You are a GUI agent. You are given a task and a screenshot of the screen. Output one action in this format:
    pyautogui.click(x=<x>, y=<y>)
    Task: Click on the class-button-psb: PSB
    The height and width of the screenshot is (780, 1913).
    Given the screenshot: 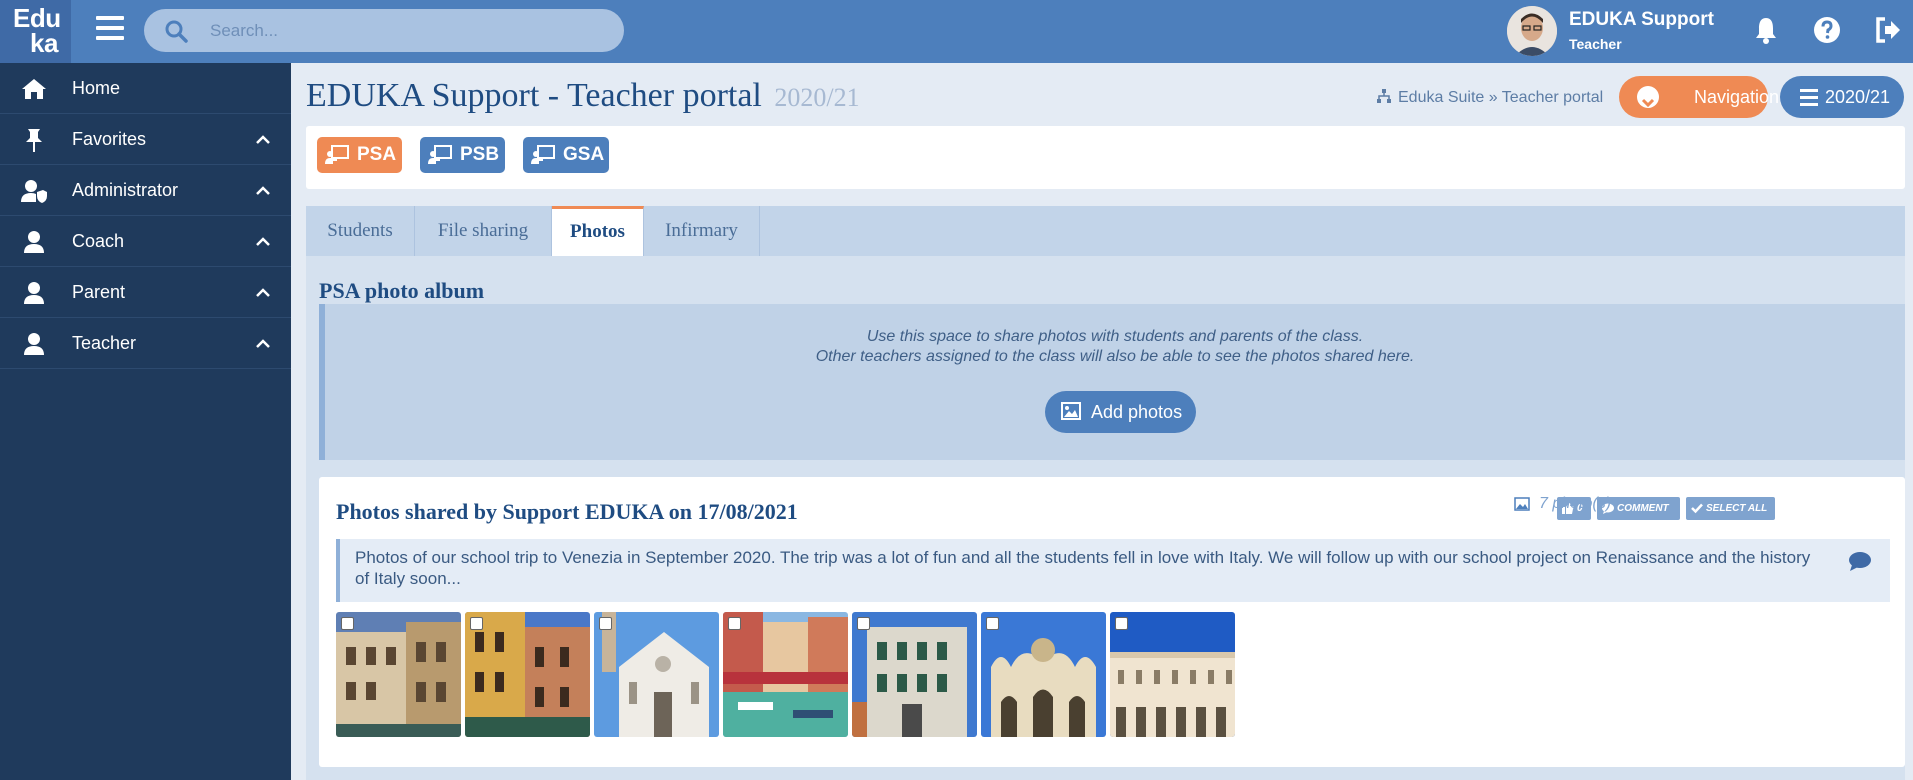 What is the action you would take?
    pyautogui.click(x=462, y=155)
    